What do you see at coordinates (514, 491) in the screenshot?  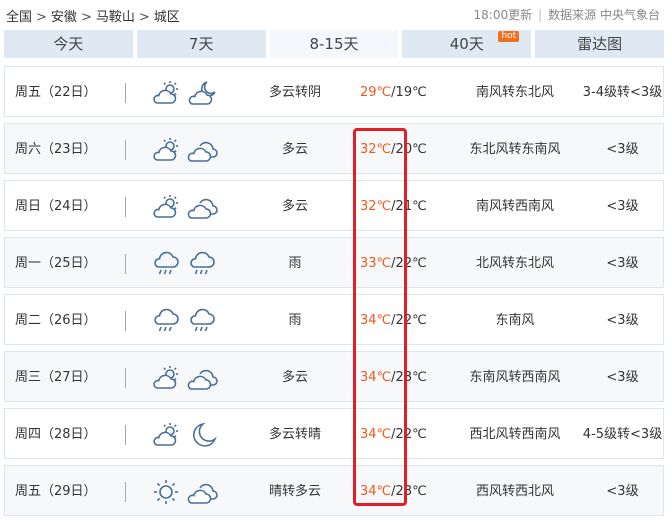 I see `wind-direction: 西风转西北风` at bounding box center [514, 491].